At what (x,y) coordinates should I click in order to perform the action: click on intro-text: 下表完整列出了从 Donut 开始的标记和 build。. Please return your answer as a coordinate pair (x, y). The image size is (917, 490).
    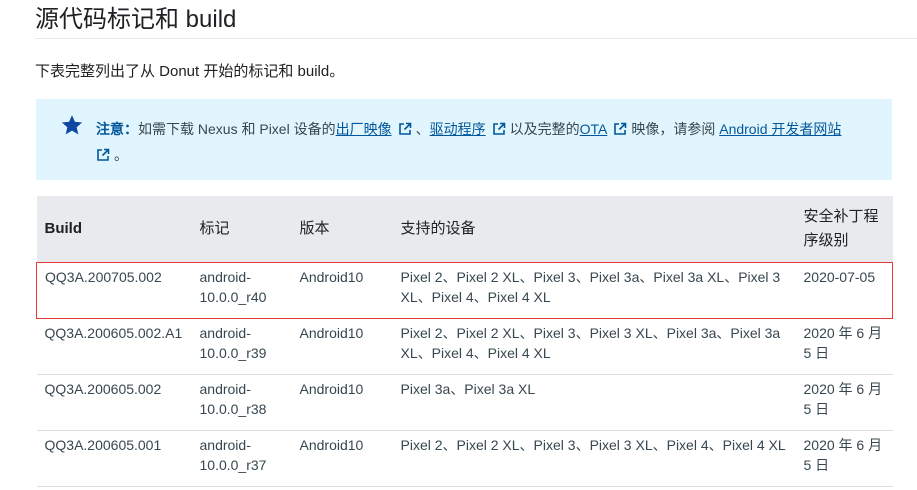
    Looking at the image, I should click on (190, 71).